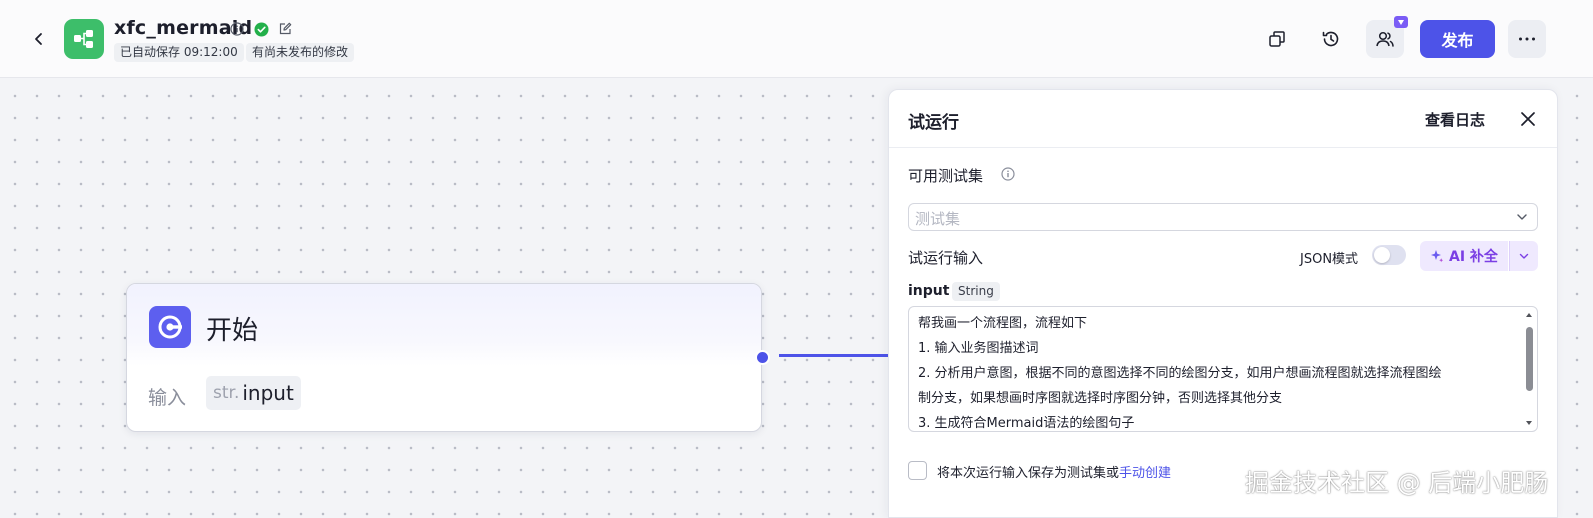 This screenshot has width=1593, height=518. Describe the element at coordinates (1100, 398) in the screenshot. I see `textarea-line: 制分支，如果想画时序图就选择时序图分钟，否则选择其他分支` at that location.